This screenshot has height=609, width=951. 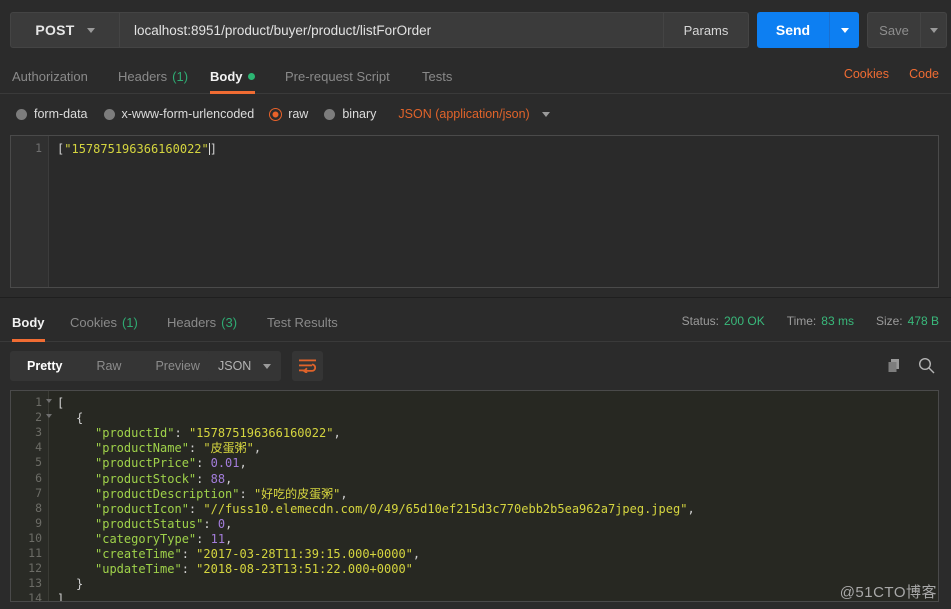 I want to click on tab-body: Body, so click(x=232, y=76).